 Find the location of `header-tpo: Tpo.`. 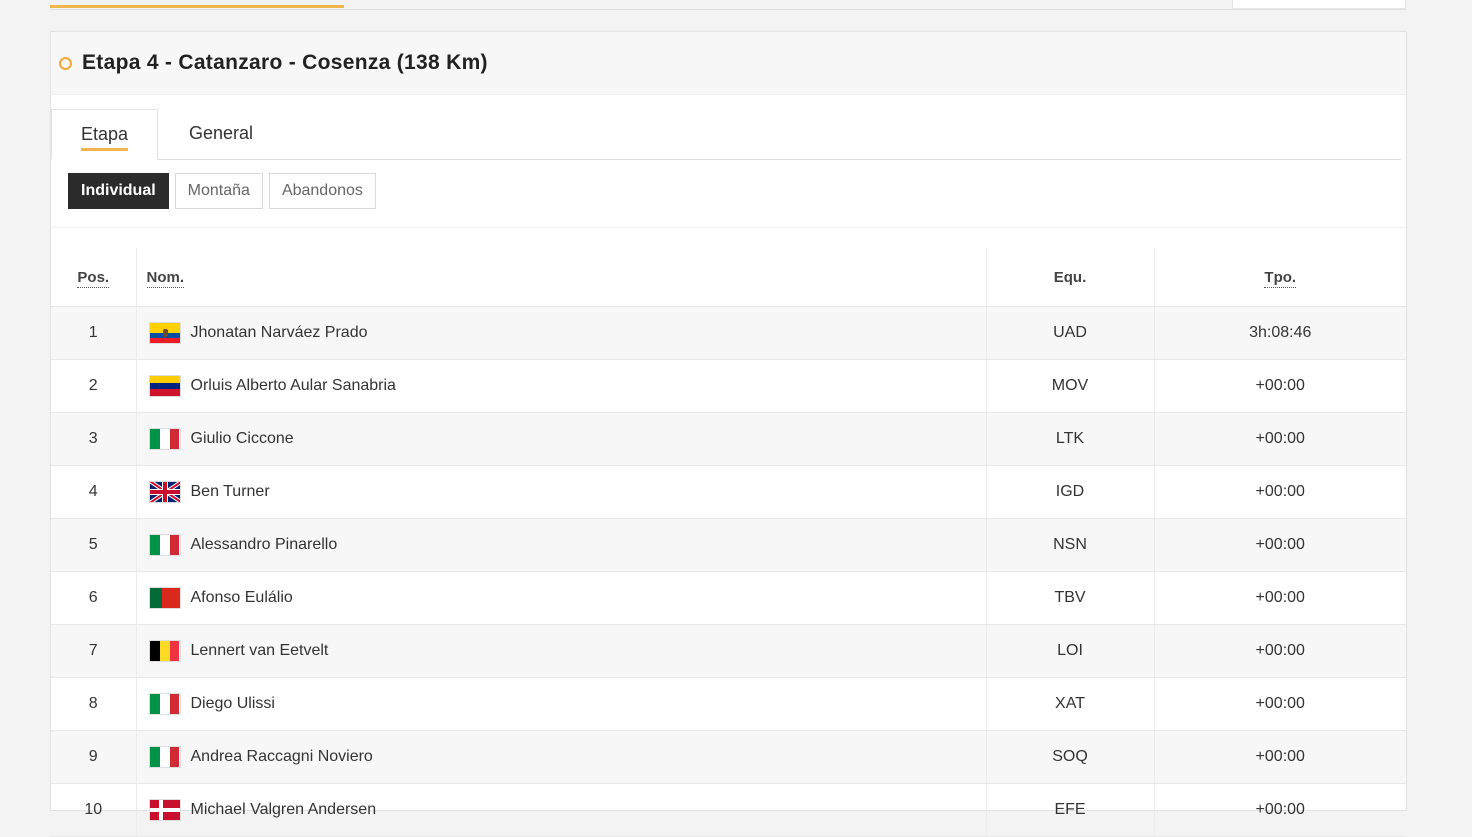

header-tpo: Tpo. is located at coordinates (1280, 277).